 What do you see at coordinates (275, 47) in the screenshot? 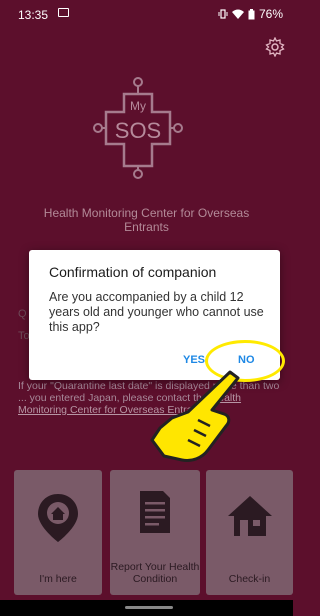
I see `settings-gear-icon` at bounding box center [275, 47].